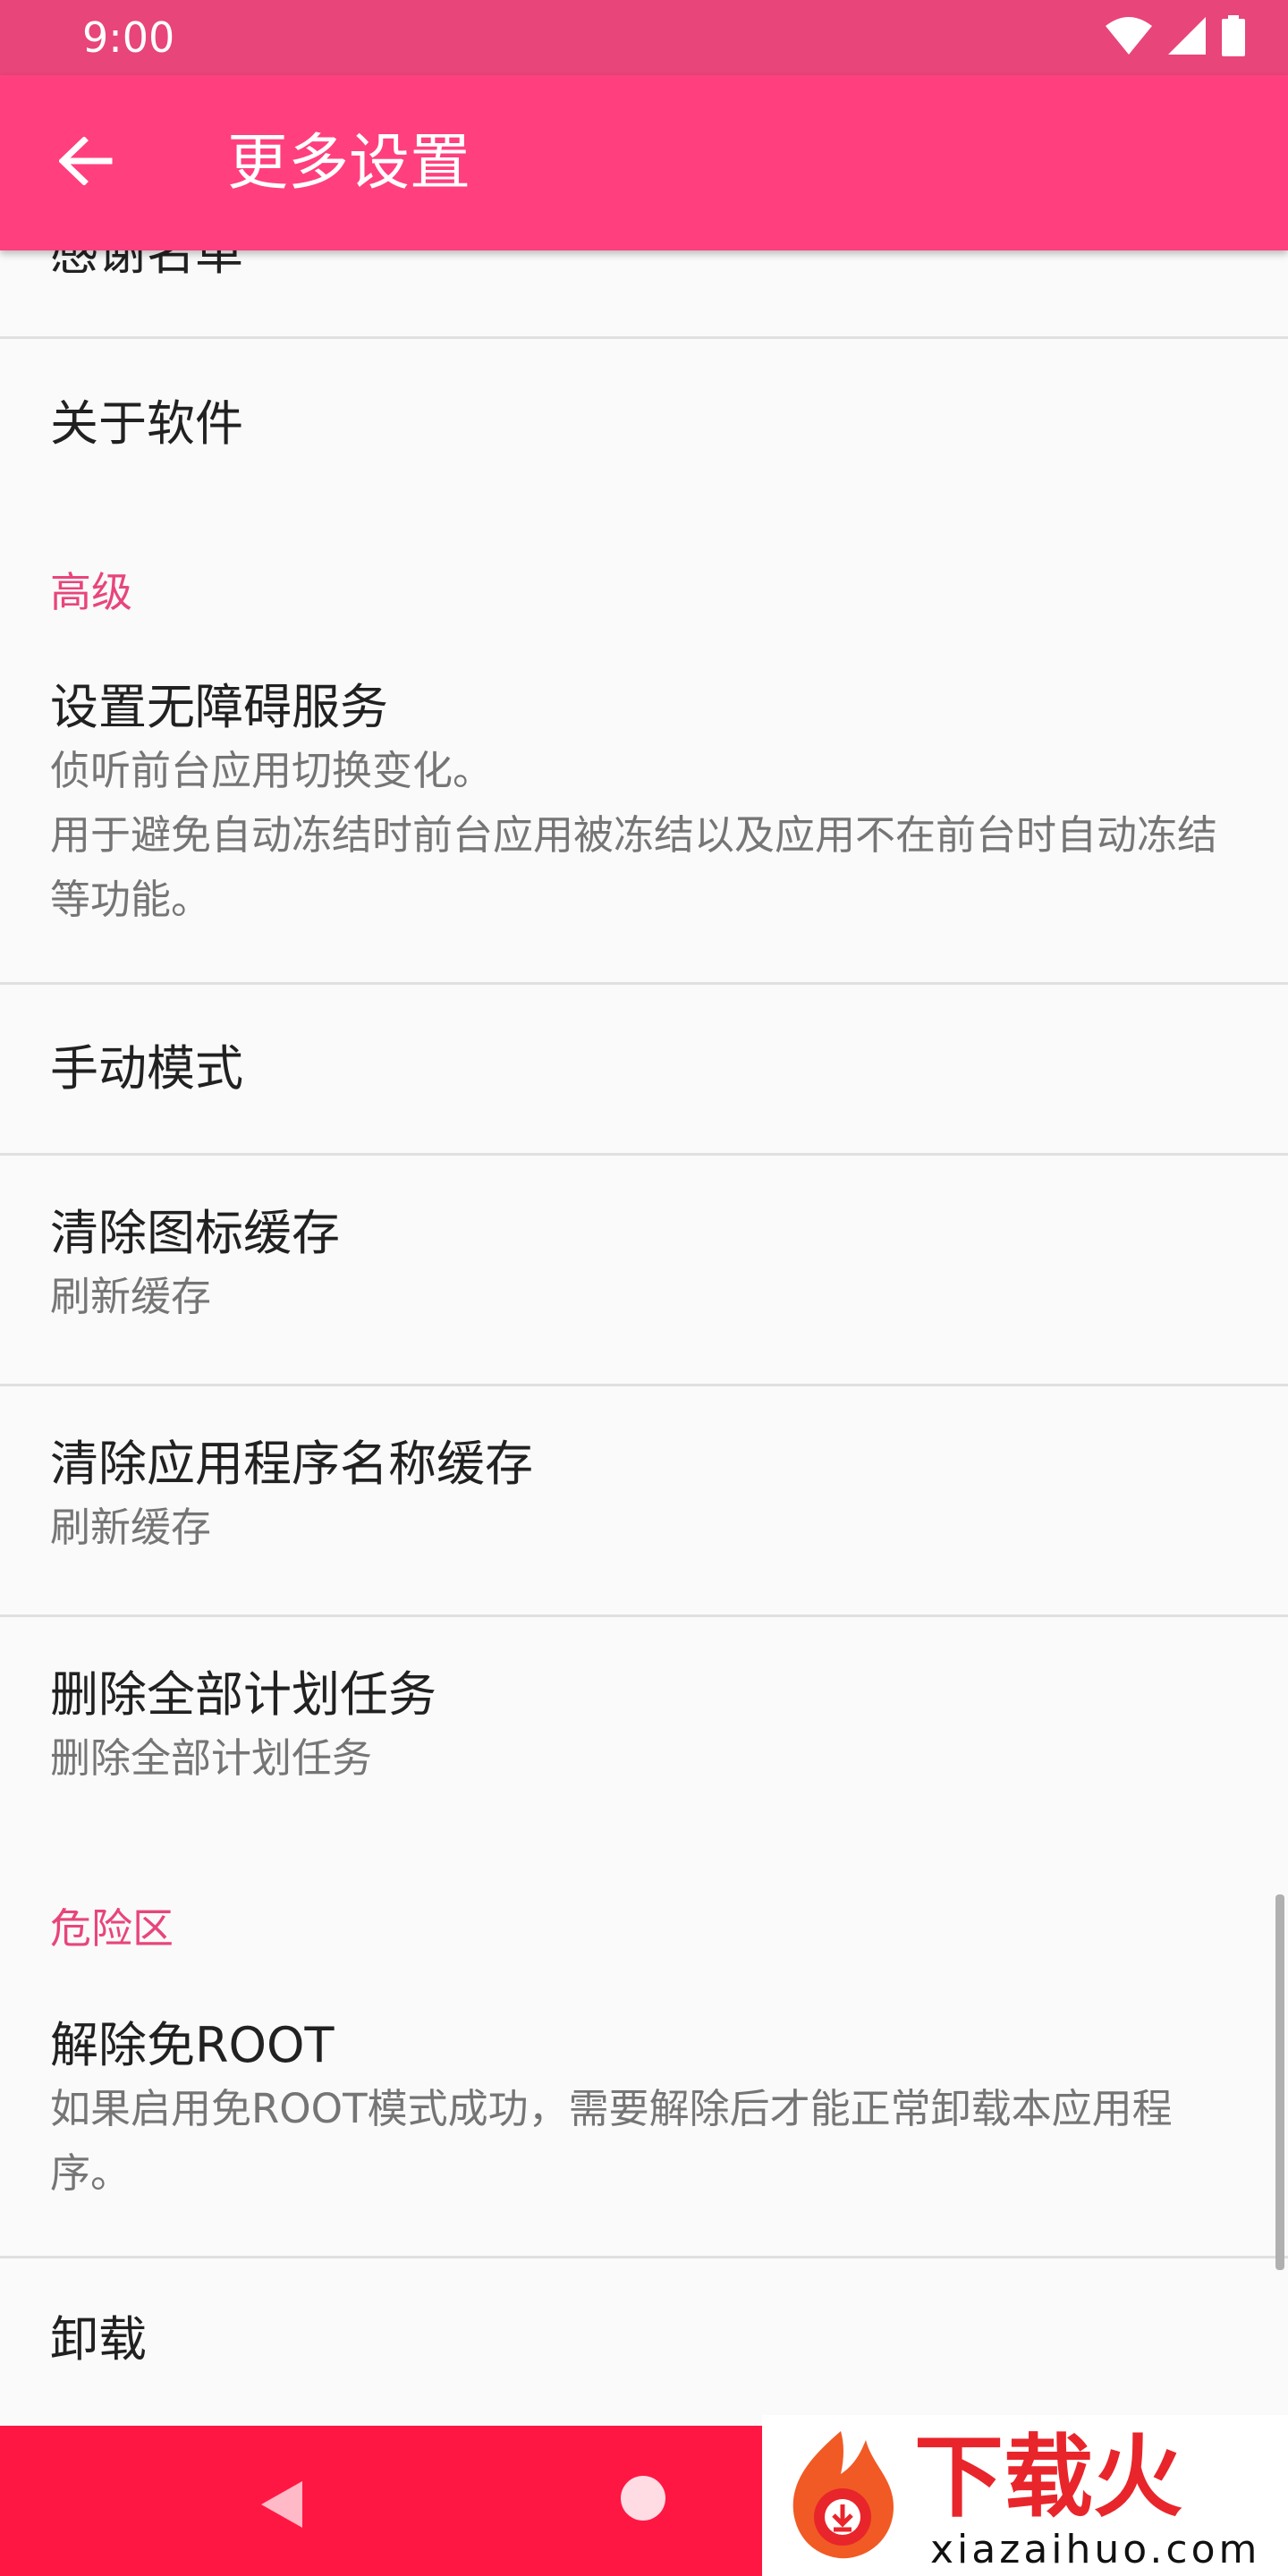 Image resolution: width=1288 pixels, height=2576 pixels. I want to click on status-time: 9:00, so click(128, 37).